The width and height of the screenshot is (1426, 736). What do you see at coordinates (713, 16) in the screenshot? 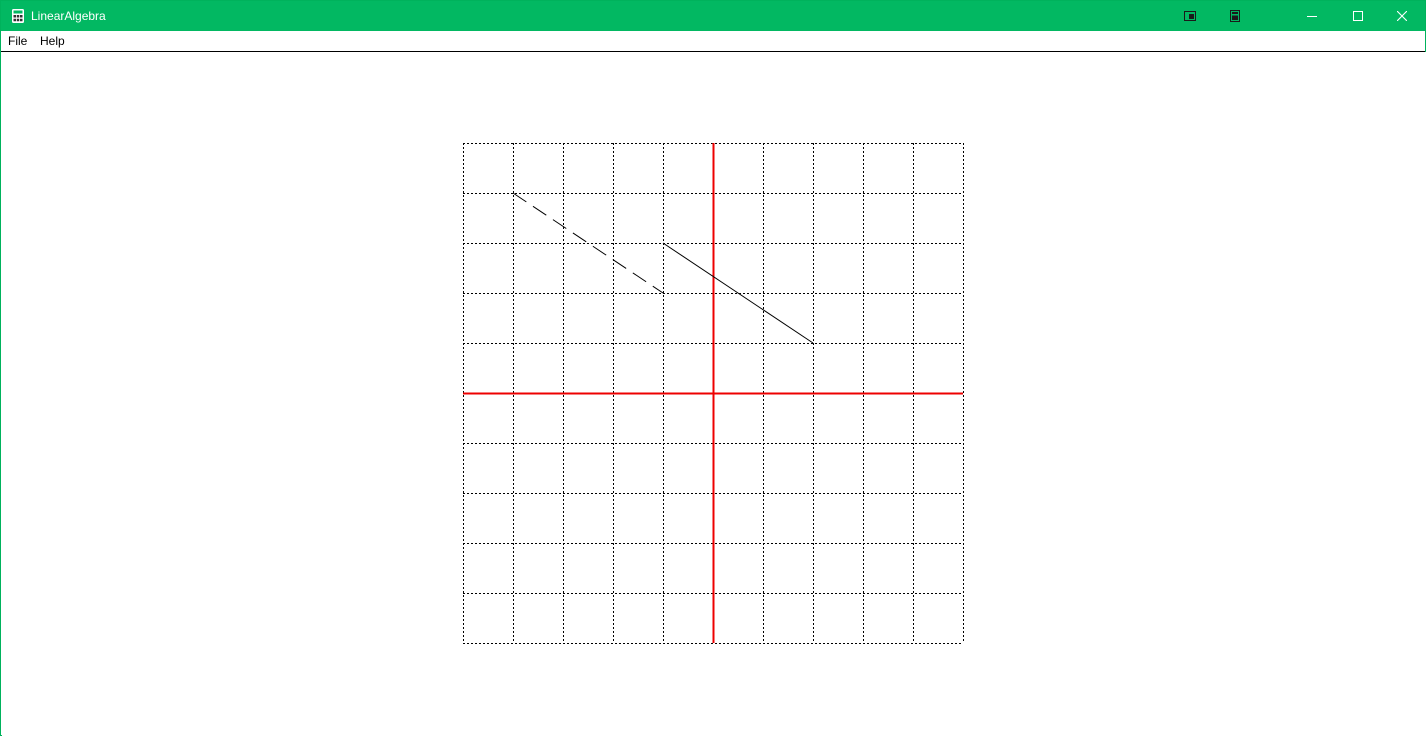
I see `title-bar: LinearAlgebra` at bounding box center [713, 16].